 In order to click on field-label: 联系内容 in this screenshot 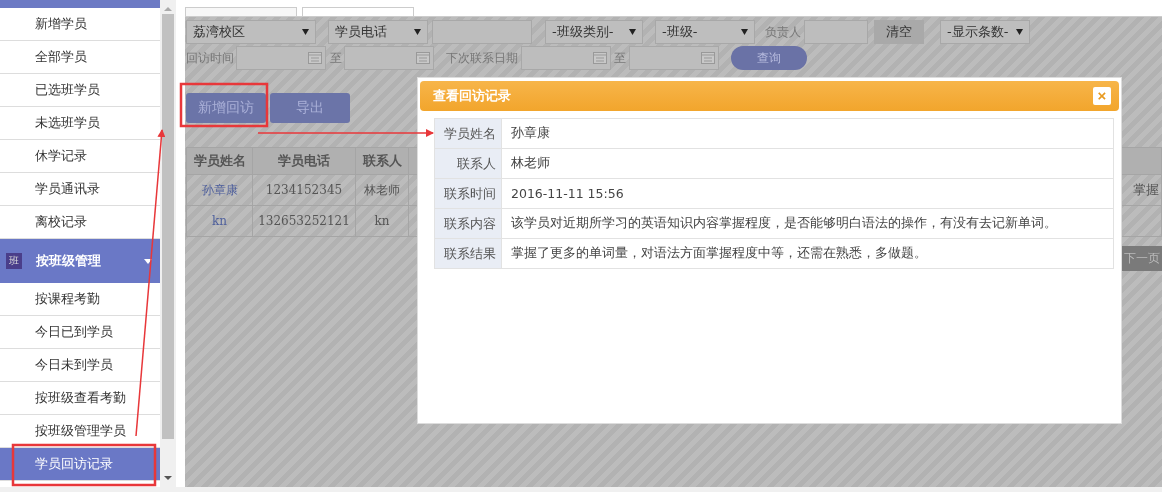, I will do `click(468, 223)`.